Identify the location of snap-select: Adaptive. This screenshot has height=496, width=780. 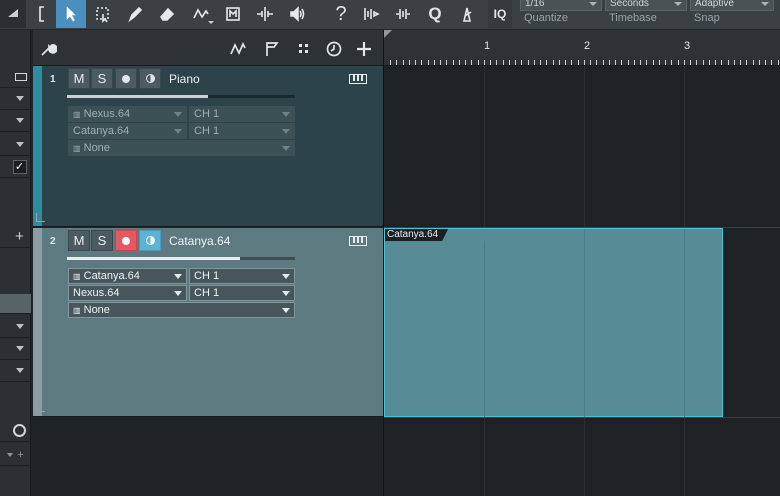
(732, 5).